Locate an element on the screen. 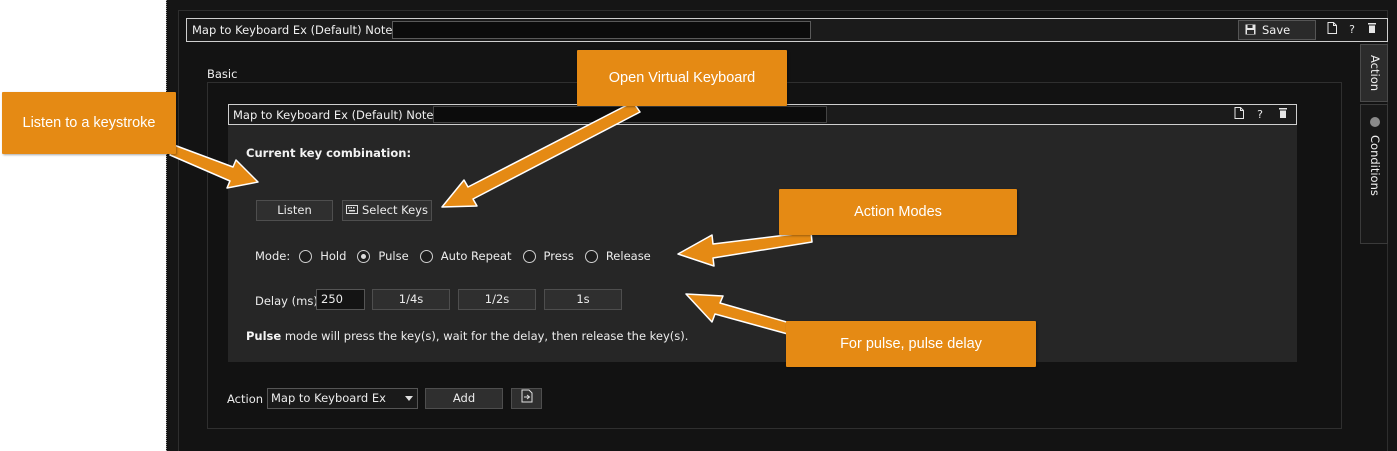 The height and width of the screenshot is (451, 1397). delay-quarter-second-button: 1/4s is located at coordinates (411, 299).